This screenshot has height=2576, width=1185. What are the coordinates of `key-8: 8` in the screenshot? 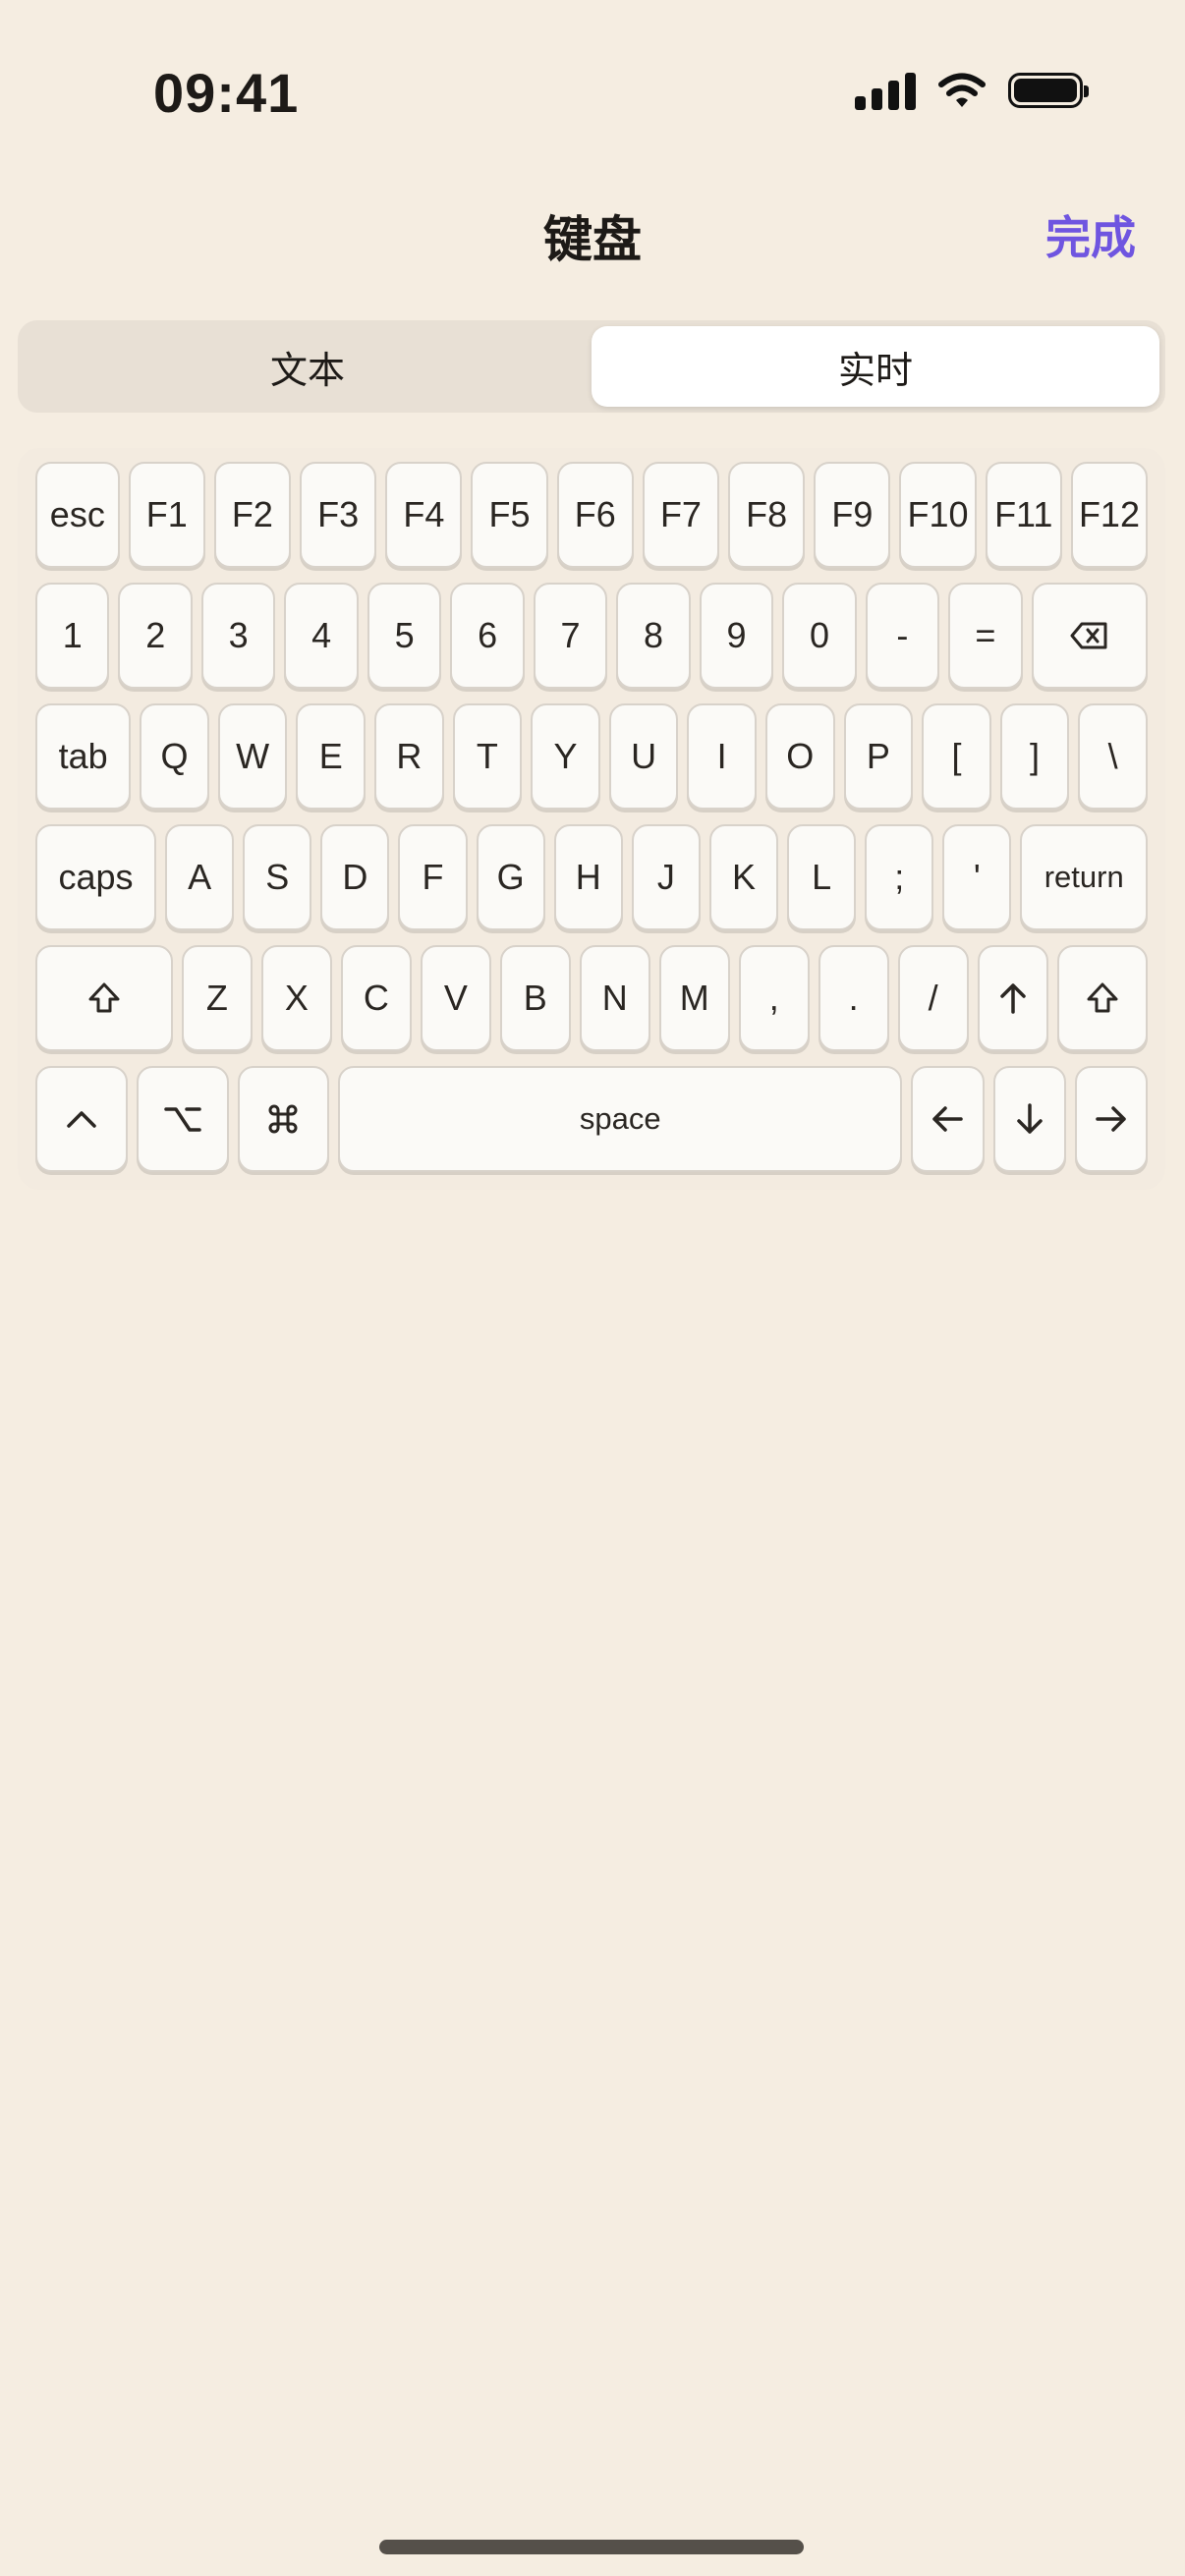 It's located at (654, 636).